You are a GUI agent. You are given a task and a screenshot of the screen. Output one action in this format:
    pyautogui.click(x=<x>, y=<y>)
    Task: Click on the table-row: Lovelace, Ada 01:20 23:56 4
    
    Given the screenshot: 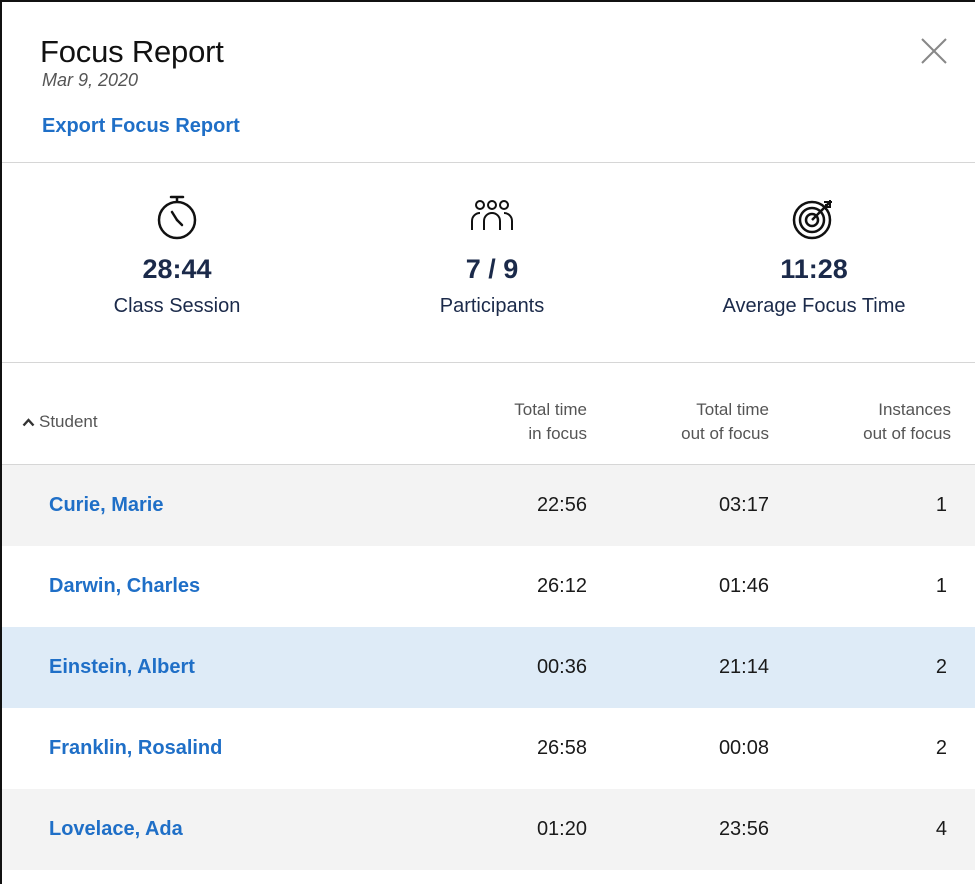 What is the action you would take?
    pyautogui.click(x=488, y=829)
    